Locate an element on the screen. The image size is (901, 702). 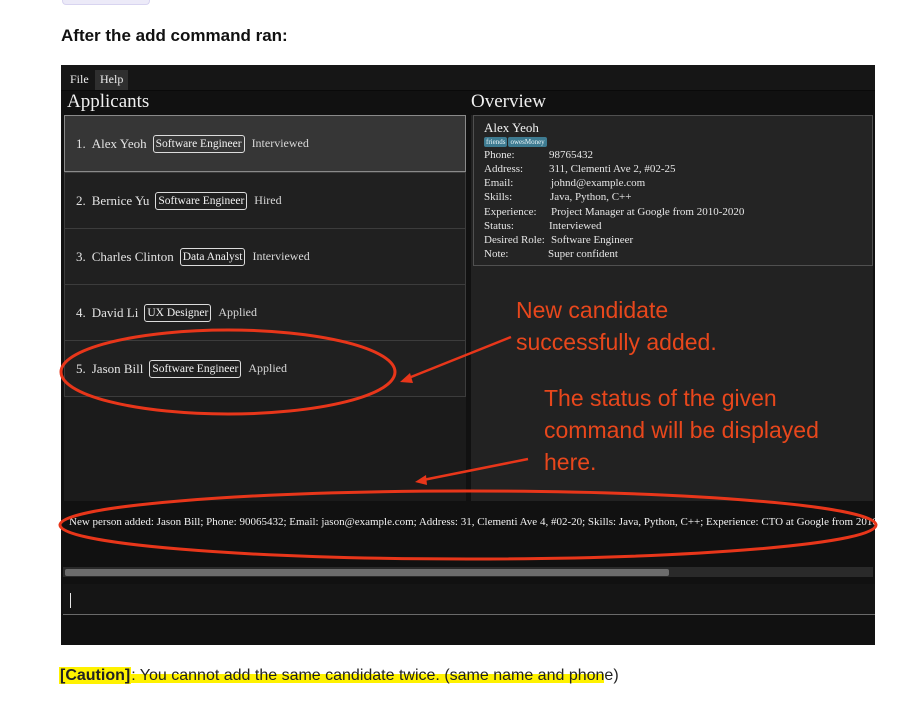
doc-heading: After the add command ran: is located at coordinates (174, 35).